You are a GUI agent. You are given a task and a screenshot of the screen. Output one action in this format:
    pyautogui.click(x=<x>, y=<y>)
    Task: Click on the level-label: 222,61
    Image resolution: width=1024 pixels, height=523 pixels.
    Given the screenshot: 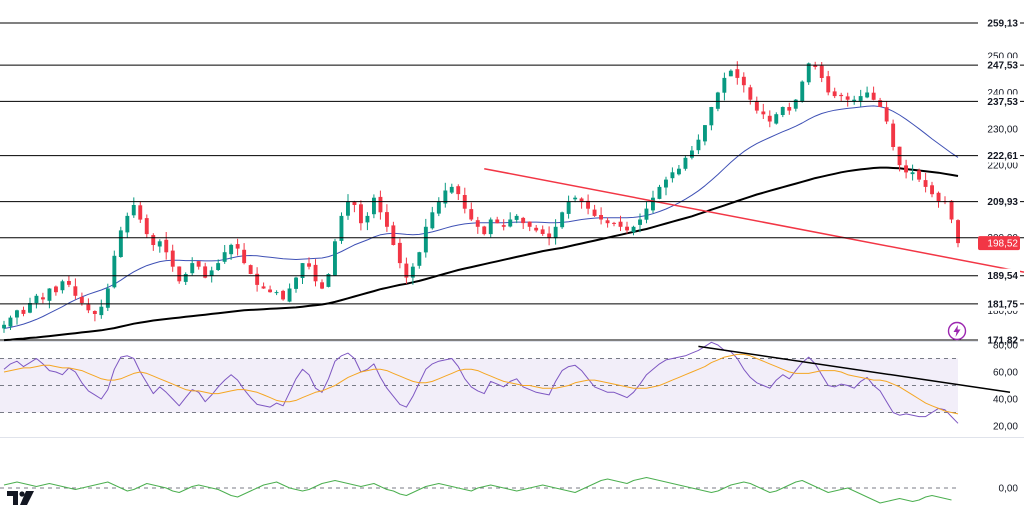 What is the action you would take?
    pyautogui.click(x=1002, y=156)
    